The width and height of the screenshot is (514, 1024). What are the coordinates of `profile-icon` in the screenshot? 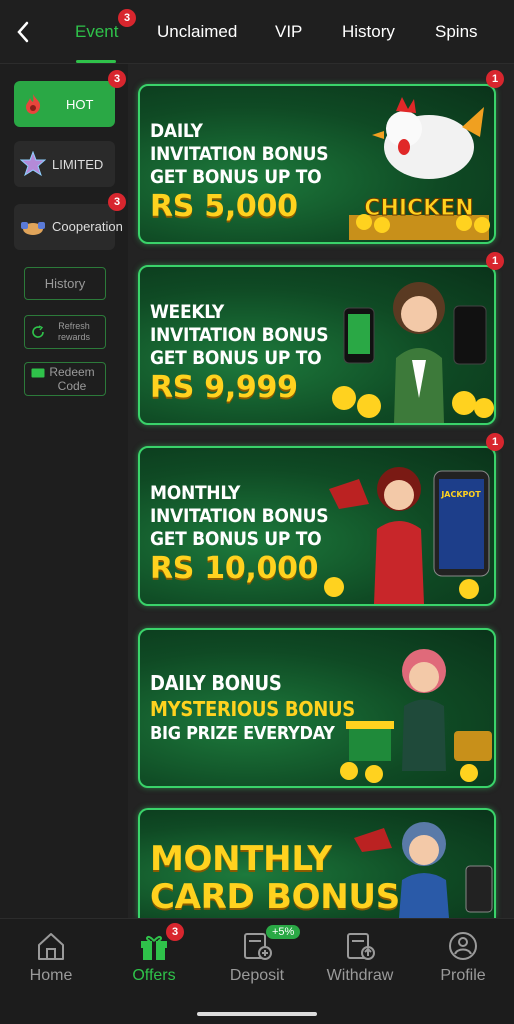 It's located at (463, 946).